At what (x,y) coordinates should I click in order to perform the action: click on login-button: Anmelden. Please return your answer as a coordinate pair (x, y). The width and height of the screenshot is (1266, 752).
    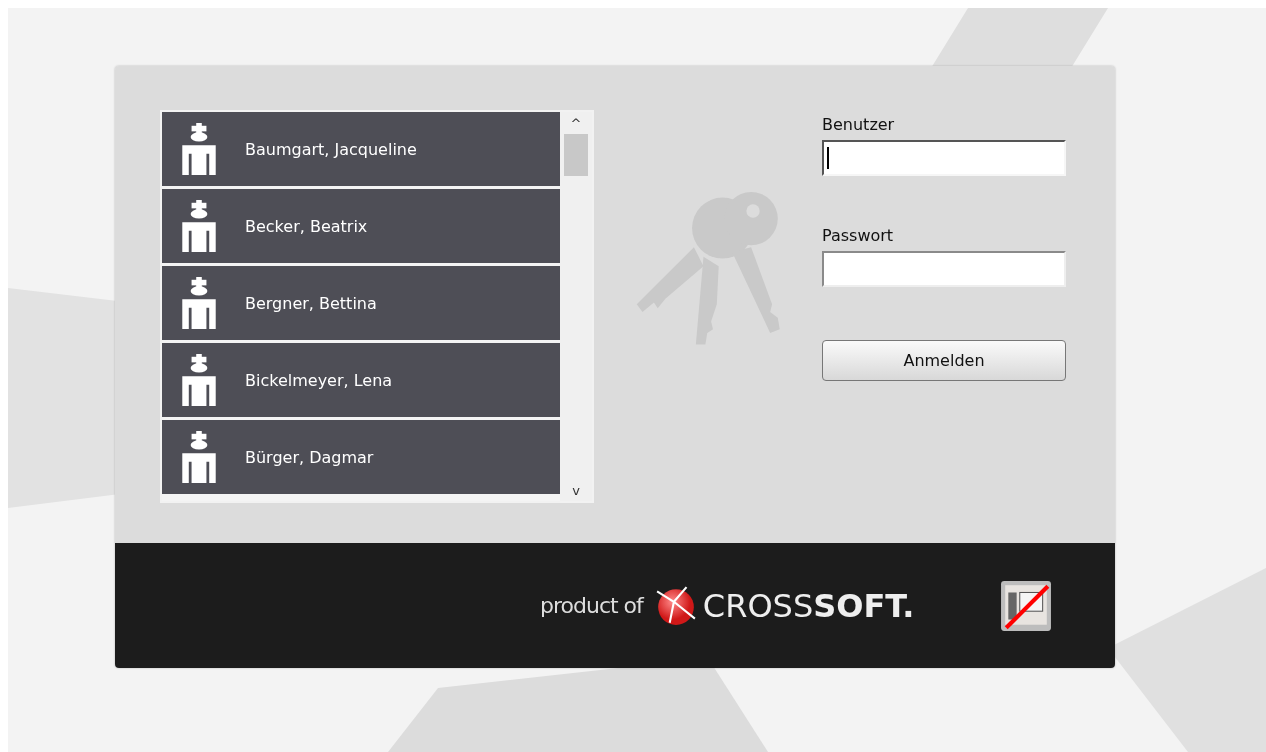
    Looking at the image, I should click on (944, 360).